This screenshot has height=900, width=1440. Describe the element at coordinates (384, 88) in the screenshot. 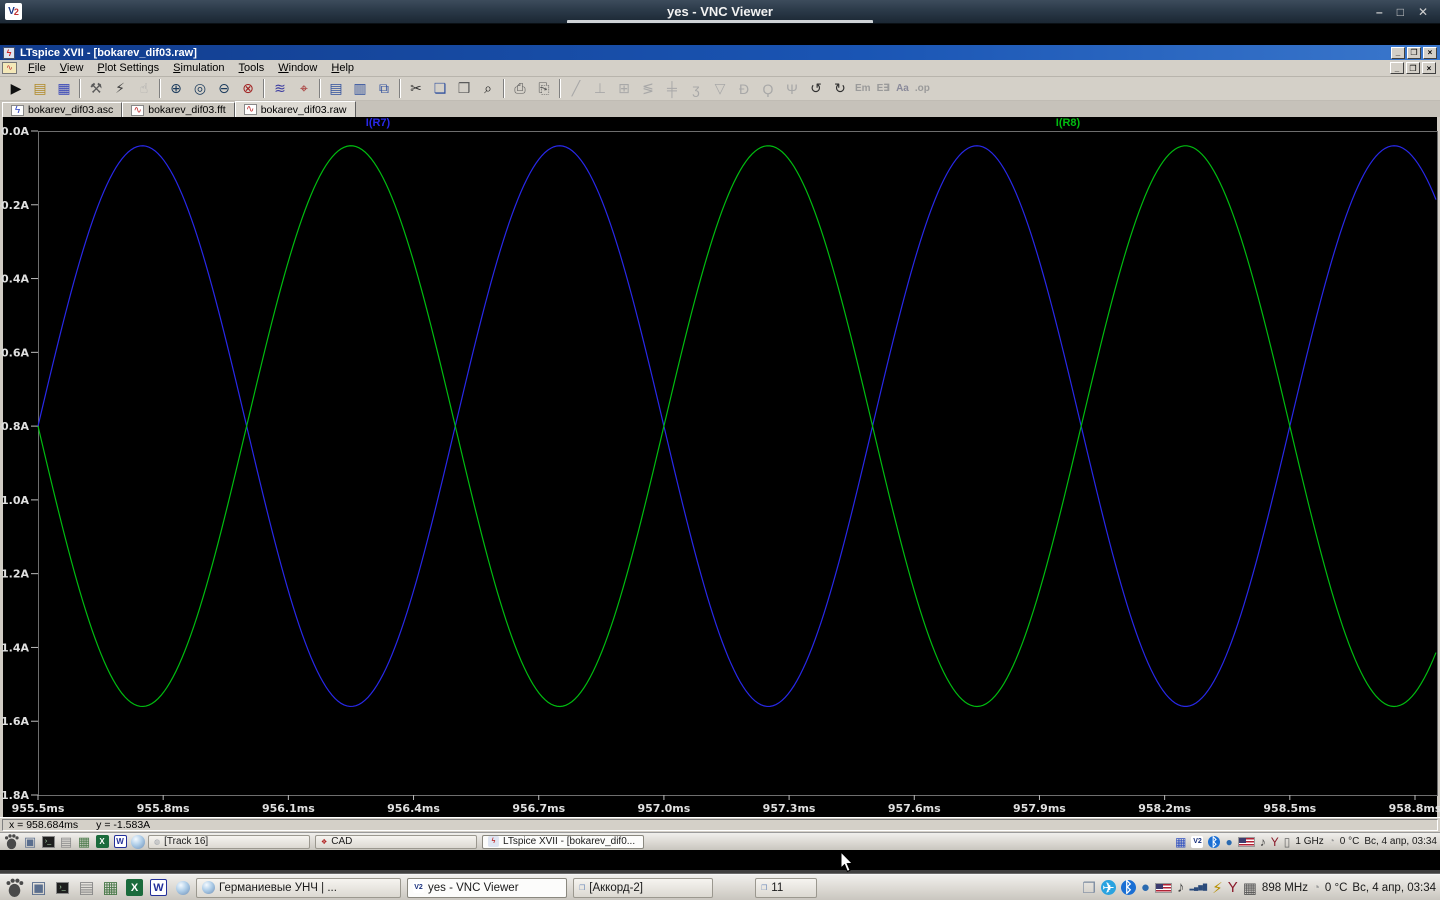

I see `cascade-windows-icon: ⧉` at that location.